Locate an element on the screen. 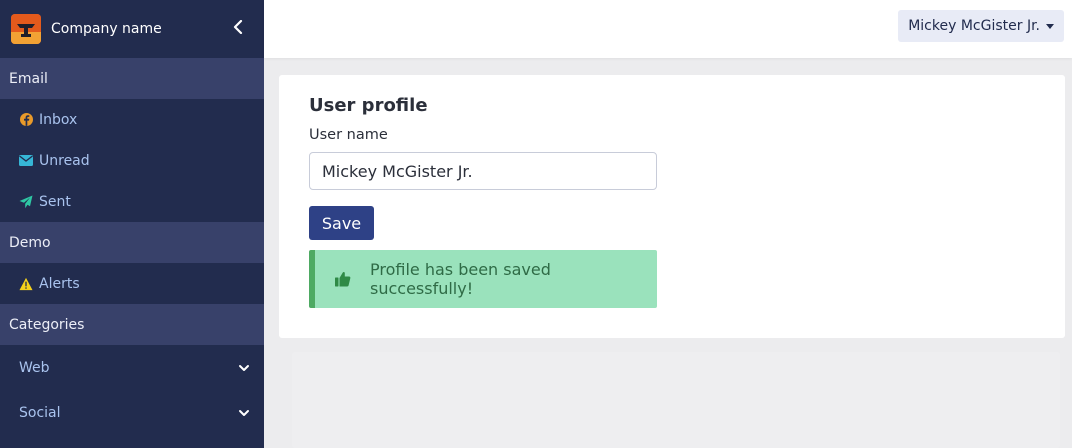  sidebar-item-label: Alerts is located at coordinates (59, 283).